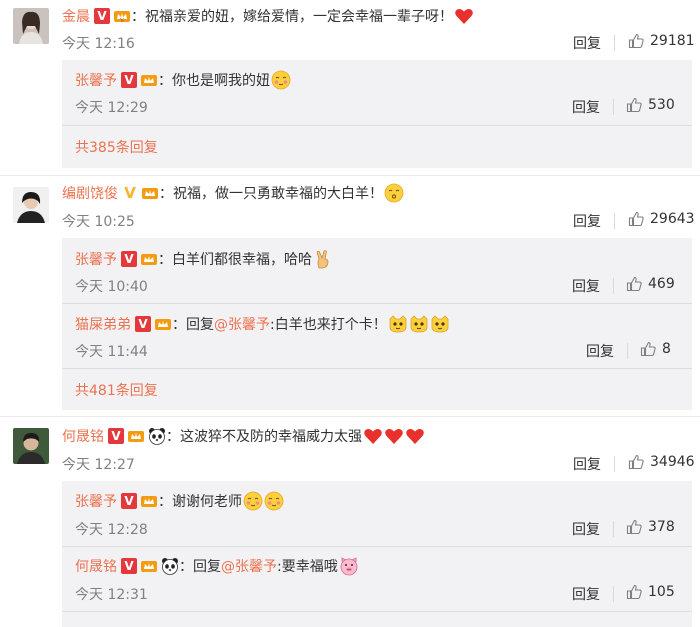  What do you see at coordinates (242, 260) in the screenshot?
I see `reply-text: 白羊们都很幸福，哈哈` at bounding box center [242, 260].